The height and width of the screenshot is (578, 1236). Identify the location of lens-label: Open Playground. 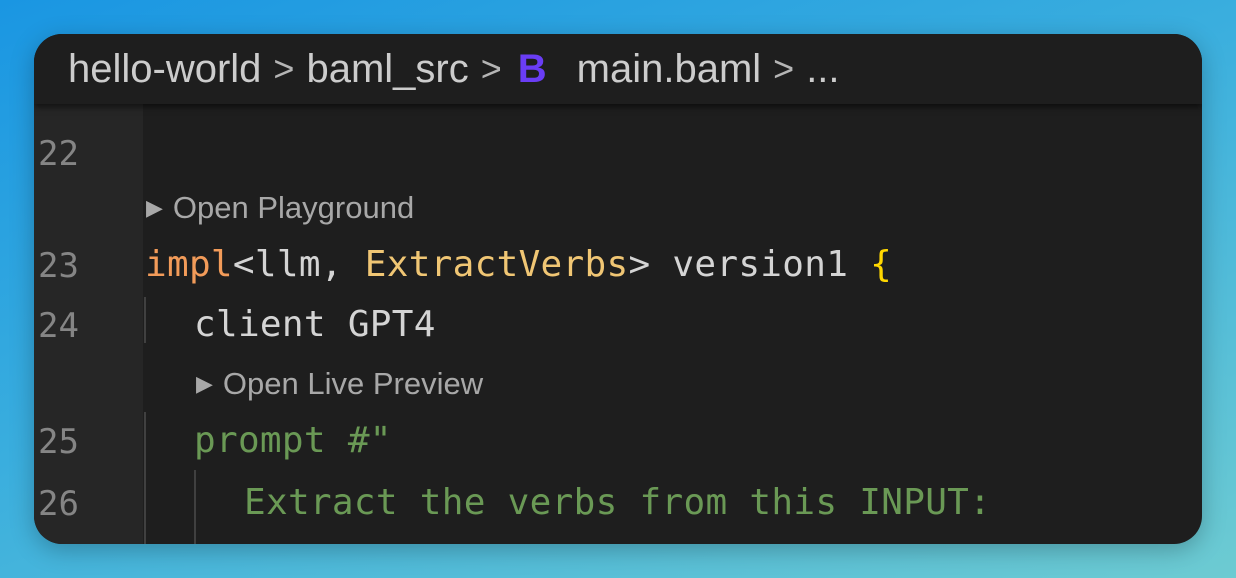
(293, 207).